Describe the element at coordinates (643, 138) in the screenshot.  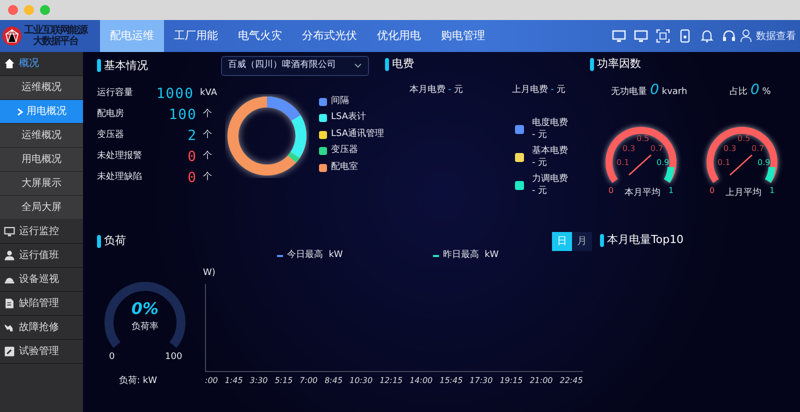
I see `gauge-tick: 0.5` at that location.